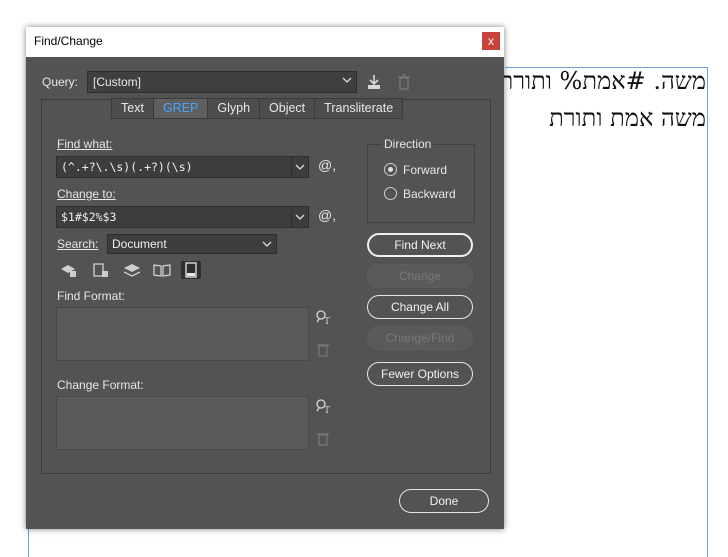 The height and width of the screenshot is (557, 728). What do you see at coordinates (390, 193) in the screenshot?
I see `radio-backward` at bounding box center [390, 193].